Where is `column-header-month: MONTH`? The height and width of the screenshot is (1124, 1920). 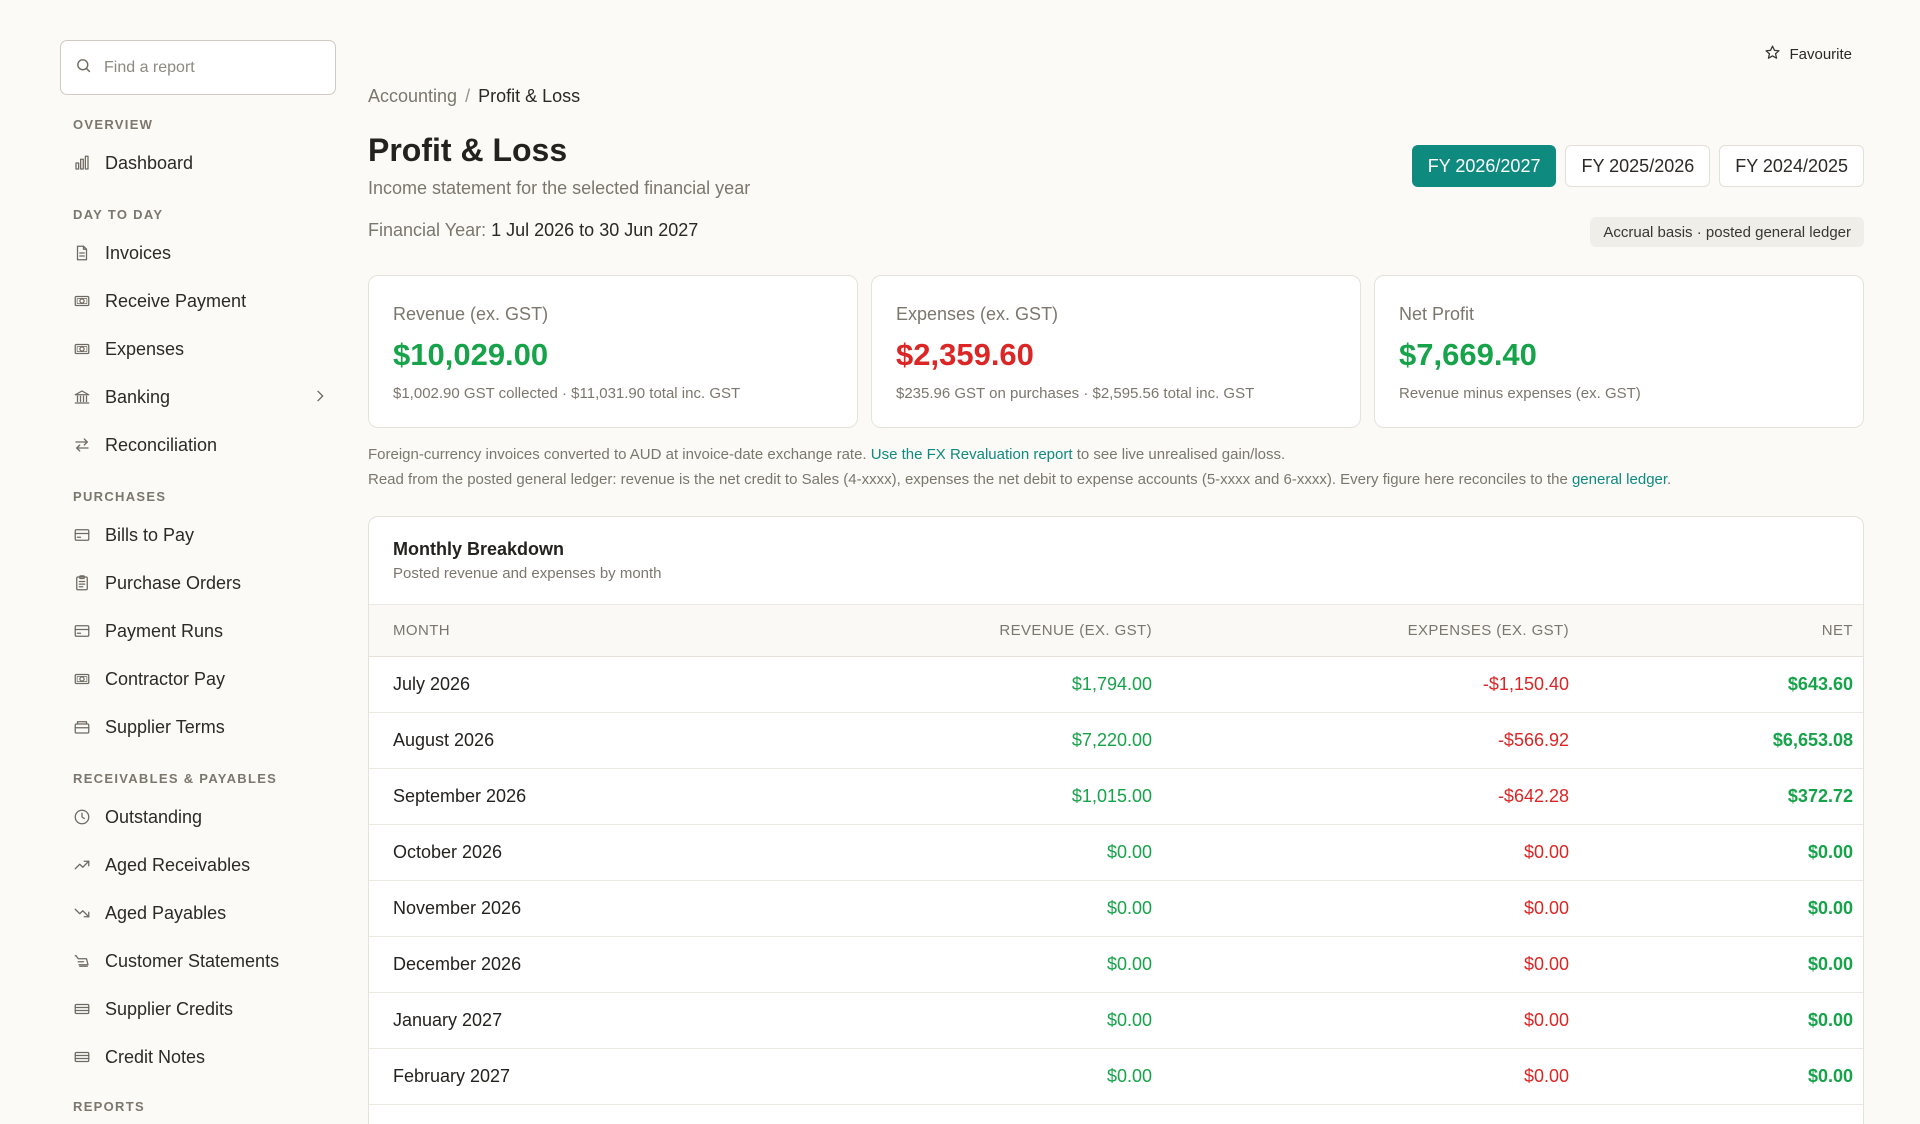 column-header-month: MONTH is located at coordinates (421, 630).